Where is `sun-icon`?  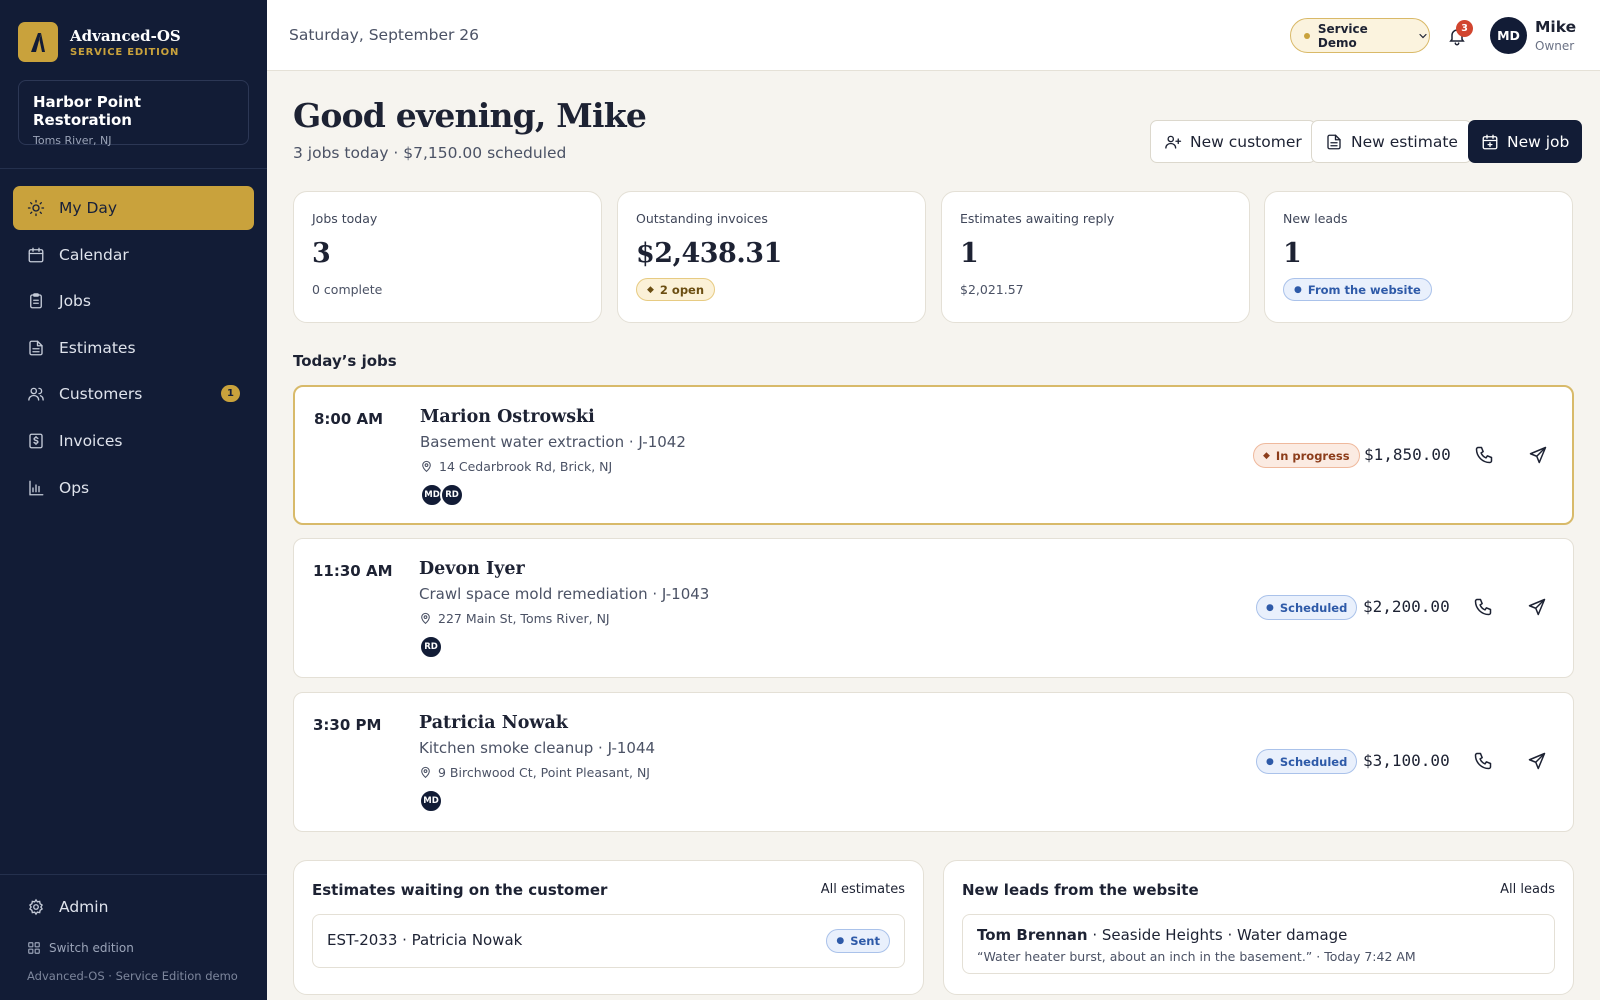 sun-icon is located at coordinates (36, 208).